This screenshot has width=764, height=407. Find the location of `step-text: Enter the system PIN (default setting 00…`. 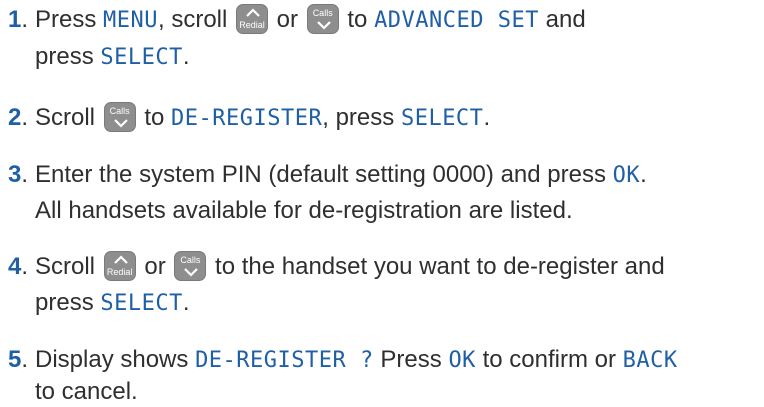

step-text: Enter the system PIN (default setting 00… is located at coordinates (341, 174).